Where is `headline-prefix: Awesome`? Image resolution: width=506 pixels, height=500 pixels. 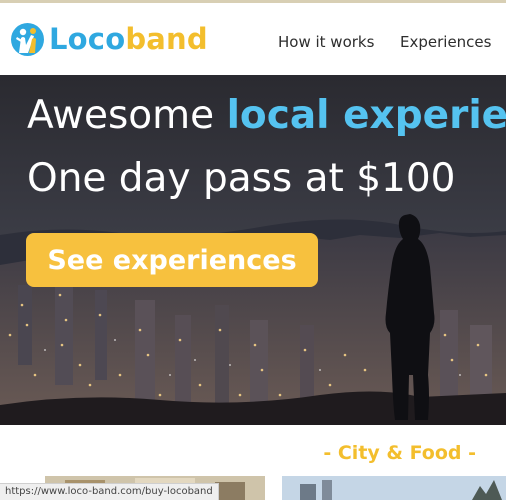 headline-prefix: Awesome is located at coordinates (127, 115).